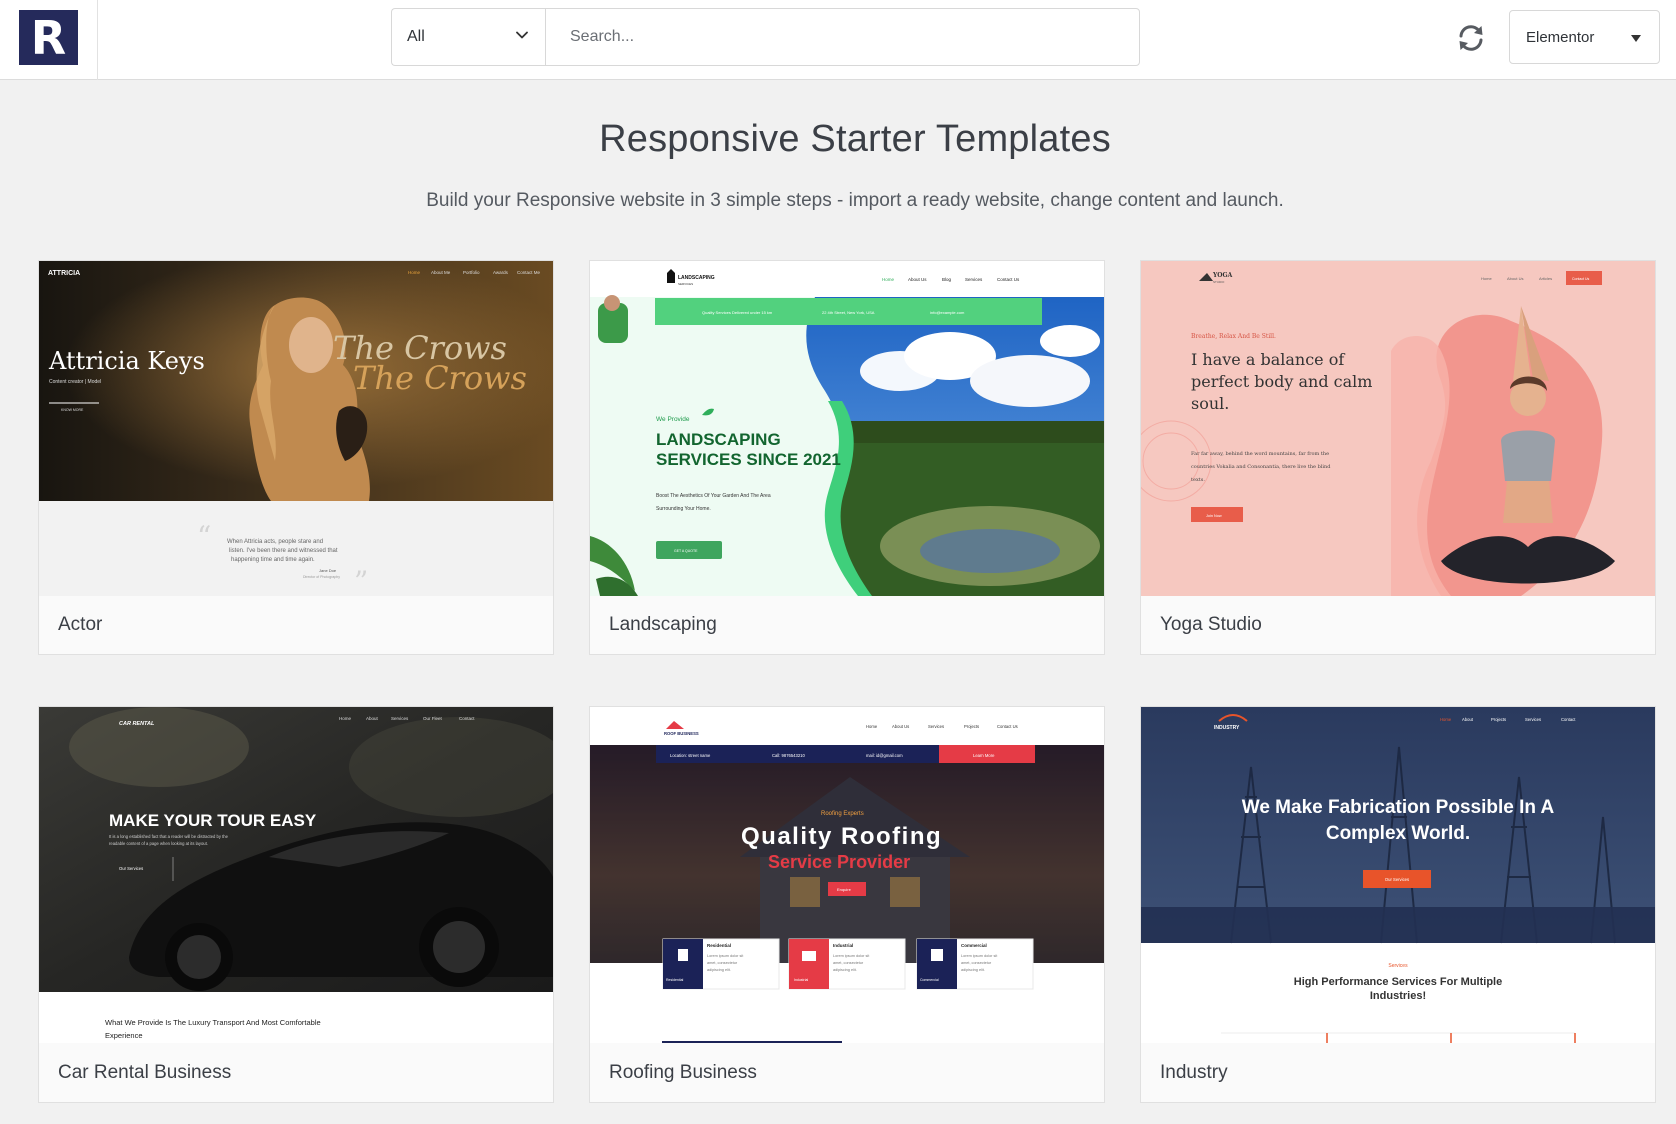 The height and width of the screenshot is (1124, 1676). What do you see at coordinates (737, 312) in the screenshot?
I see `landscaping-info-1: Quality Services Delivered under 15 km` at bounding box center [737, 312].